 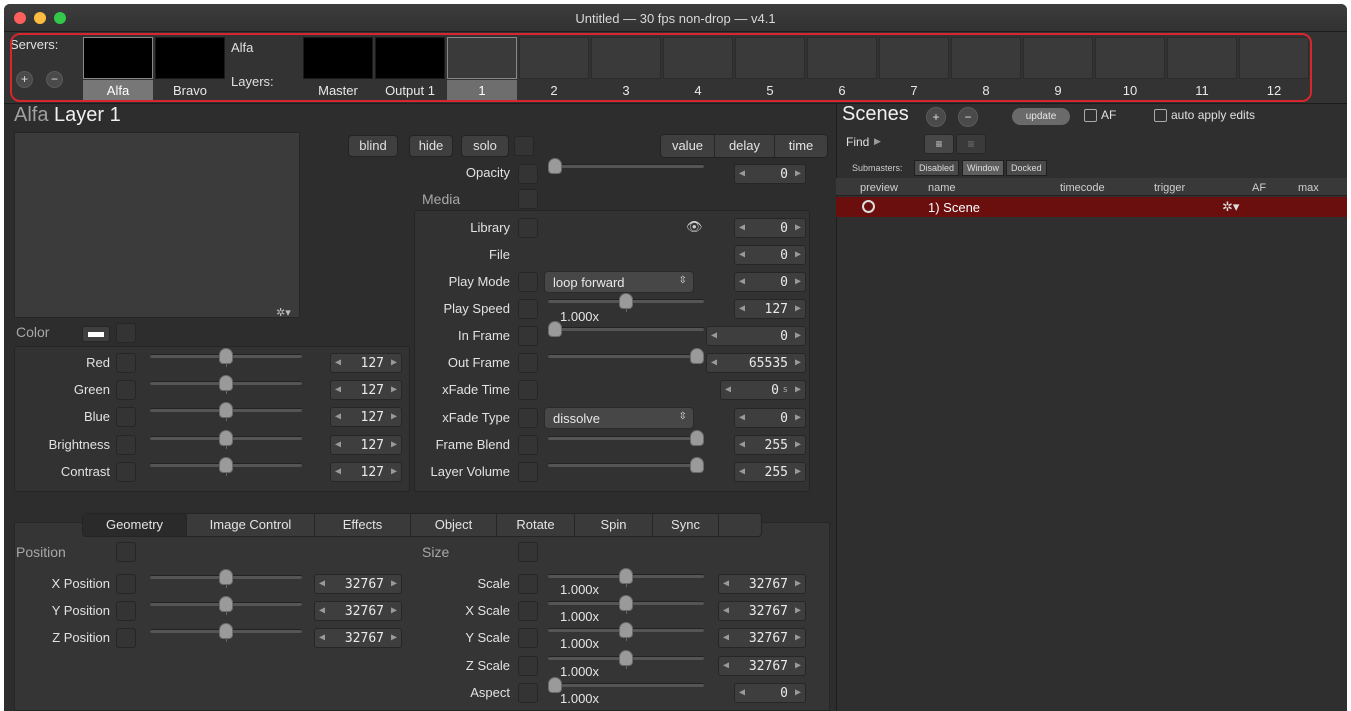 What do you see at coordinates (126, 363) in the screenshot?
I see `red-checkbox` at bounding box center [126, 363].